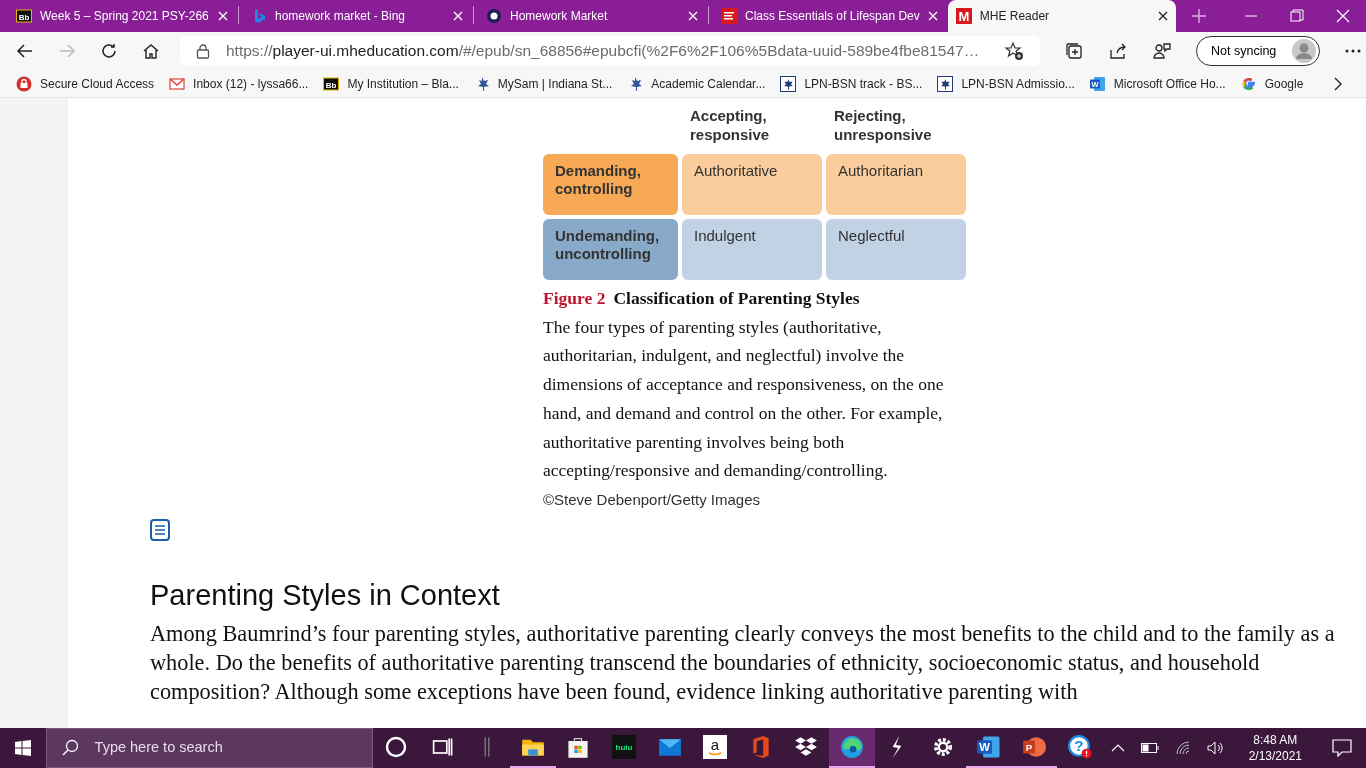  What do you see at coordinates (1338, 83) in the screenshot?
I see `chevron-right-icon` at bounding box center [1338, 83].